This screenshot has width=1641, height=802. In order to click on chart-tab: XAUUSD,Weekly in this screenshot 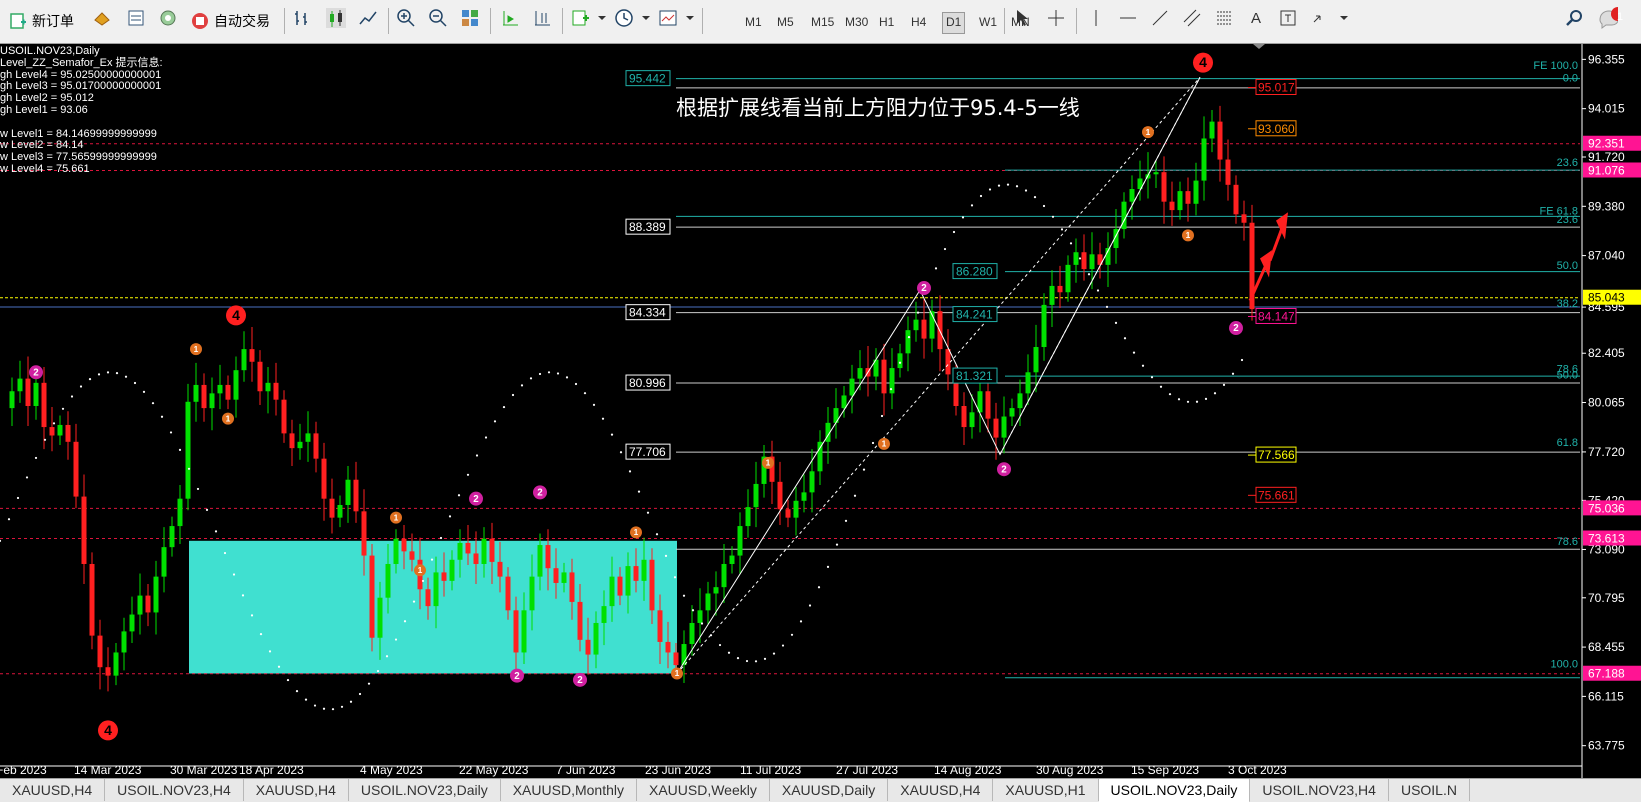, I will do `click(703, 790)`.